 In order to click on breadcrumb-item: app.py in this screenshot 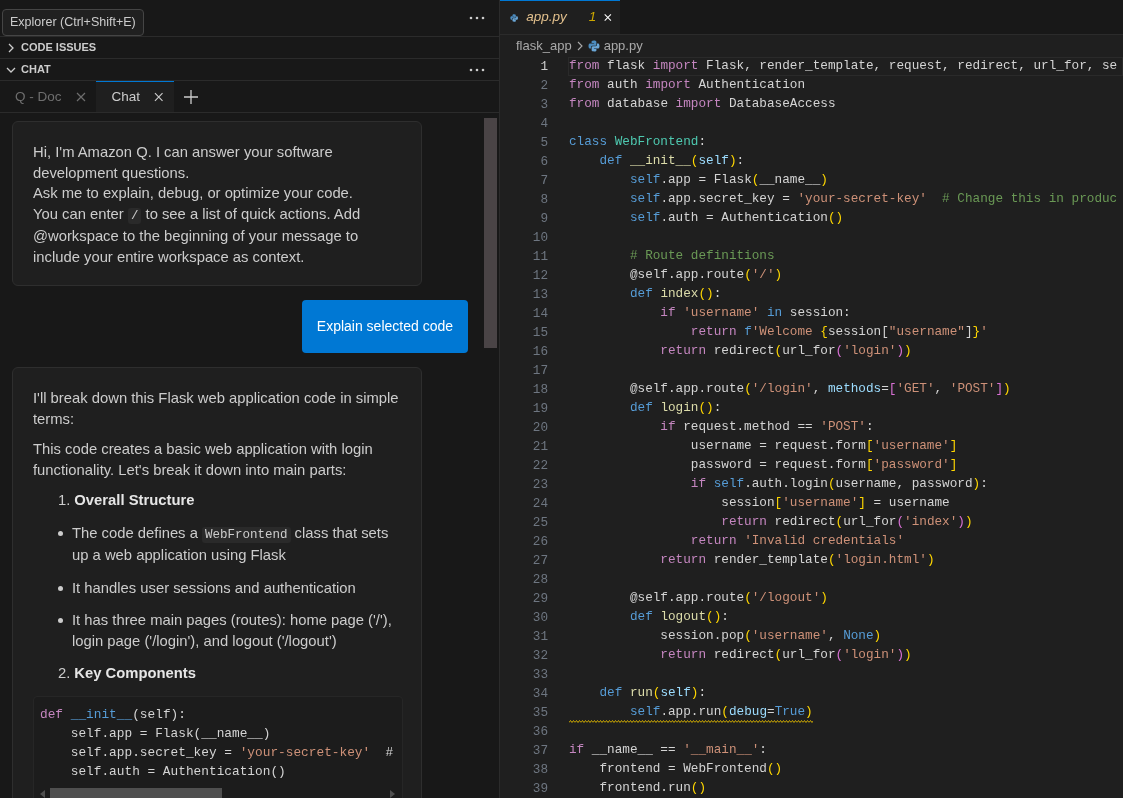, I will do `click(623, 46)`.